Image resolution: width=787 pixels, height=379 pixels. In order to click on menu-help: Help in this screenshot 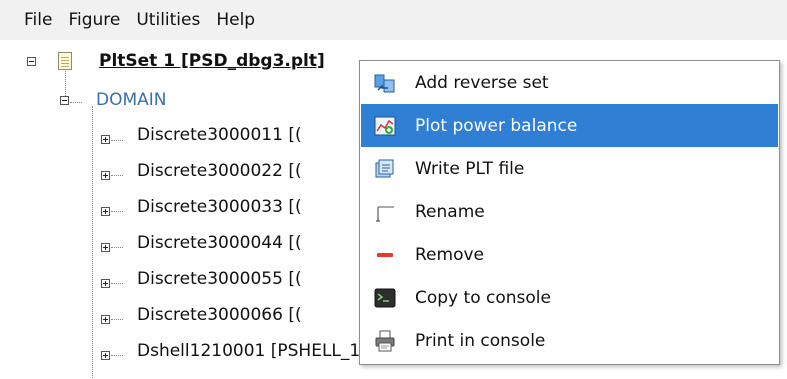, I will do `click(243, 20)`.